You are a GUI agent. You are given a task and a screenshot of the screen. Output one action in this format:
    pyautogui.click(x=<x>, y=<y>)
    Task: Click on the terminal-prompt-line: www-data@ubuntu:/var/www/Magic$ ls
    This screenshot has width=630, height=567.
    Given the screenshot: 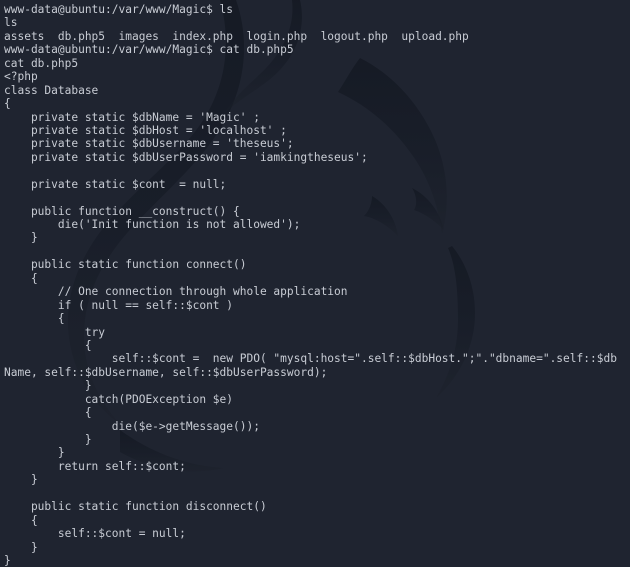 What is the action you would take?
    pyautogui.click(x=119, y=9)
    